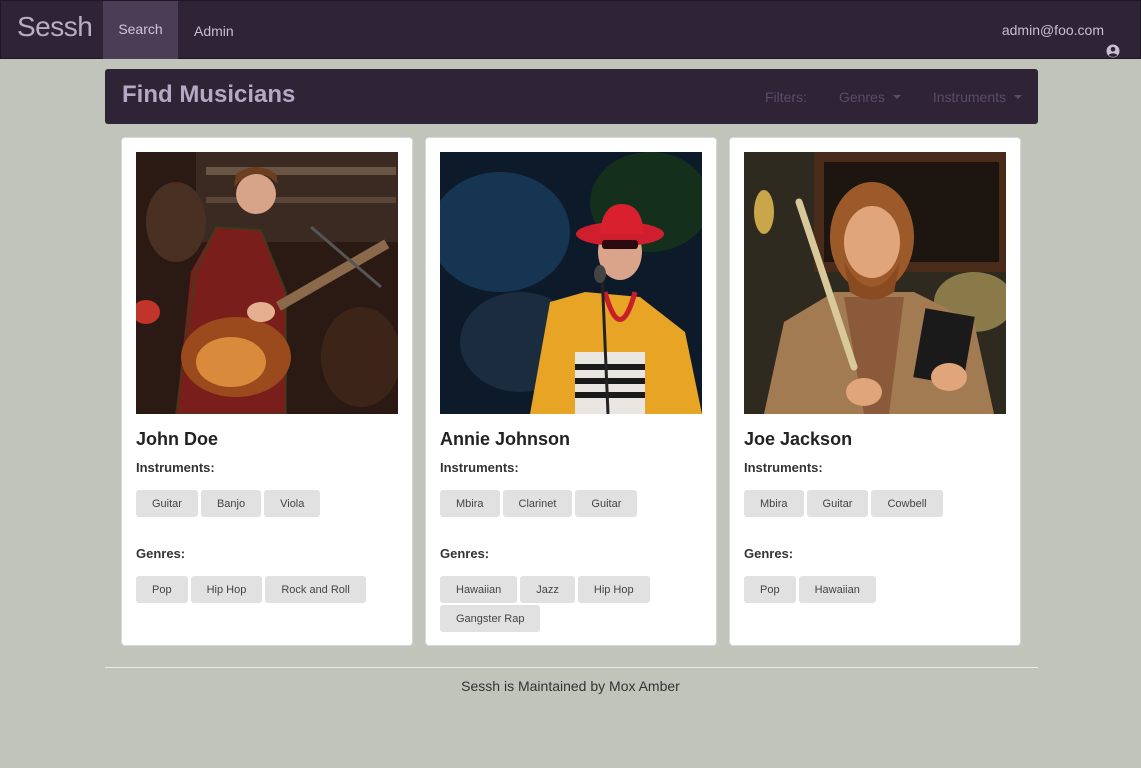 The width and height of the screenshot is (1141, 768). I want to click on instrument-tags: Guitar Banjo Viola, so click(271, 503).